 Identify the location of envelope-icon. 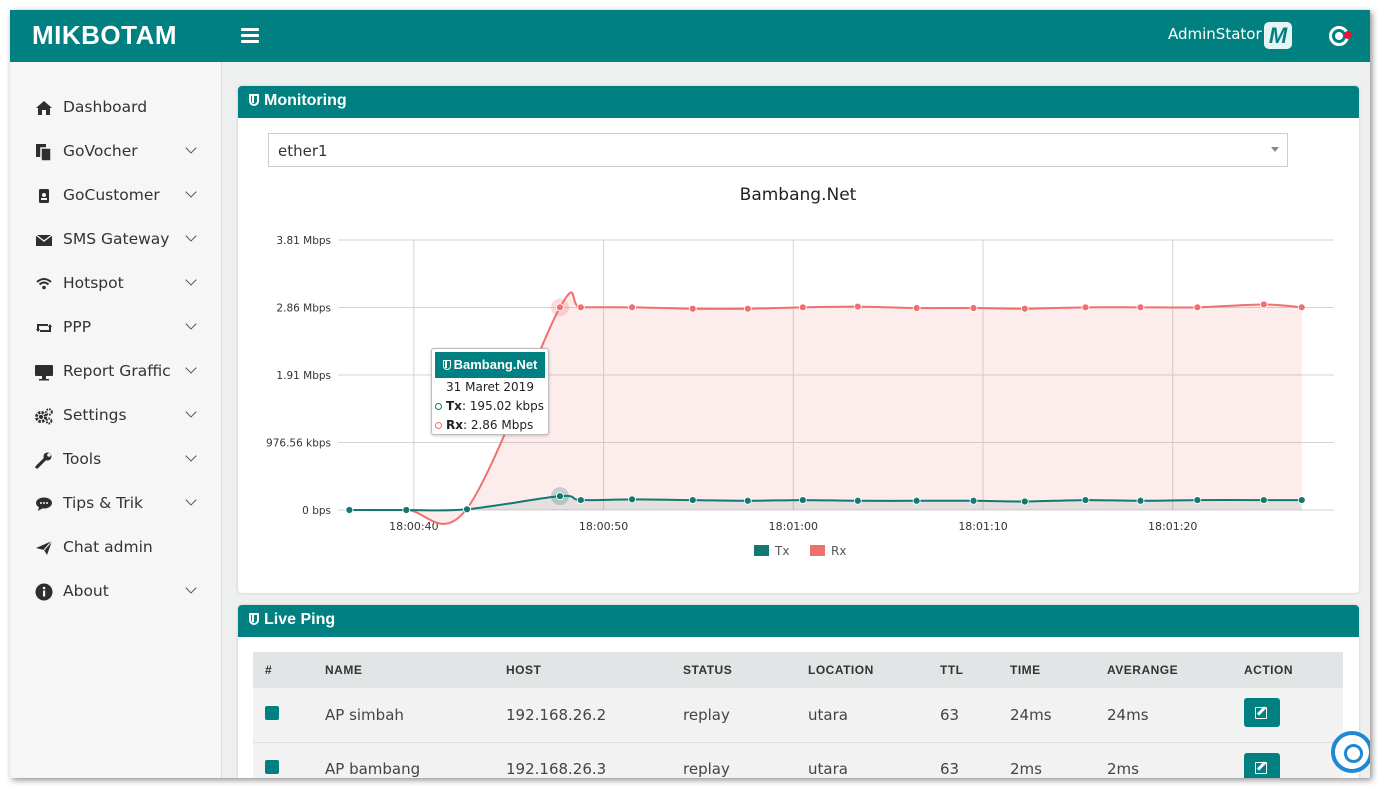
(44, 240).